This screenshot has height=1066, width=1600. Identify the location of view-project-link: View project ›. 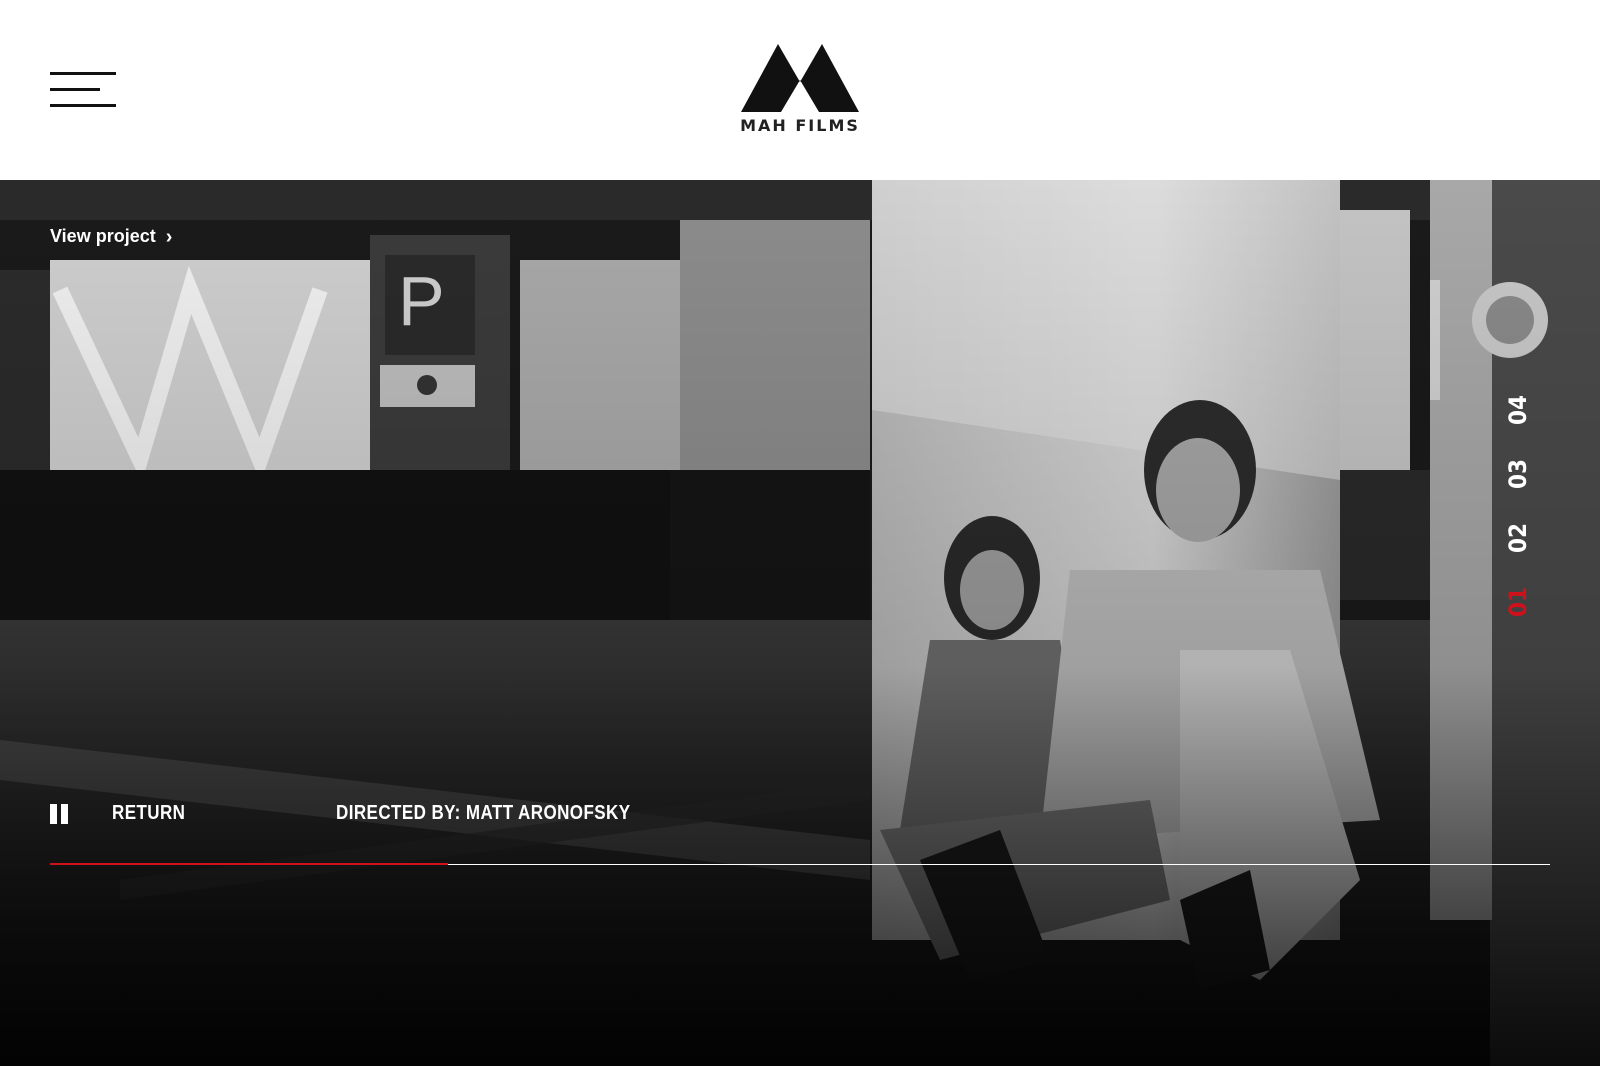
(111, 236).